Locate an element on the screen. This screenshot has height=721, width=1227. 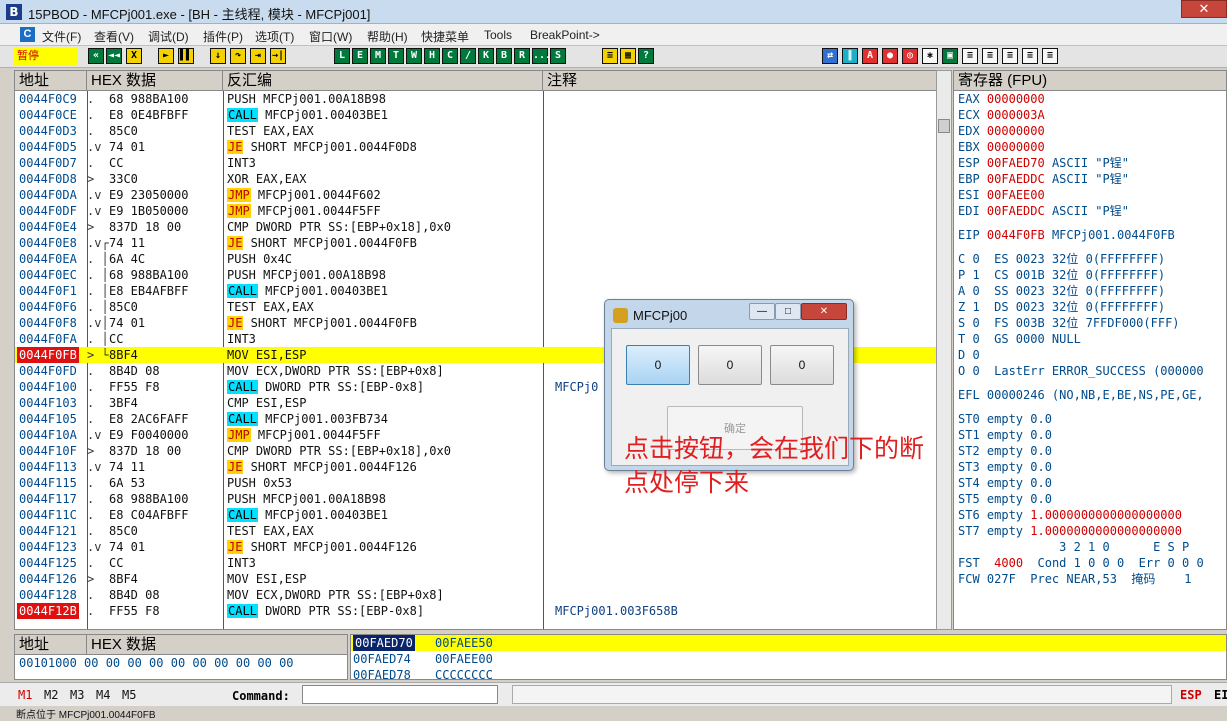
menu-view: 查看(V) is located at coordinates (114, 36).